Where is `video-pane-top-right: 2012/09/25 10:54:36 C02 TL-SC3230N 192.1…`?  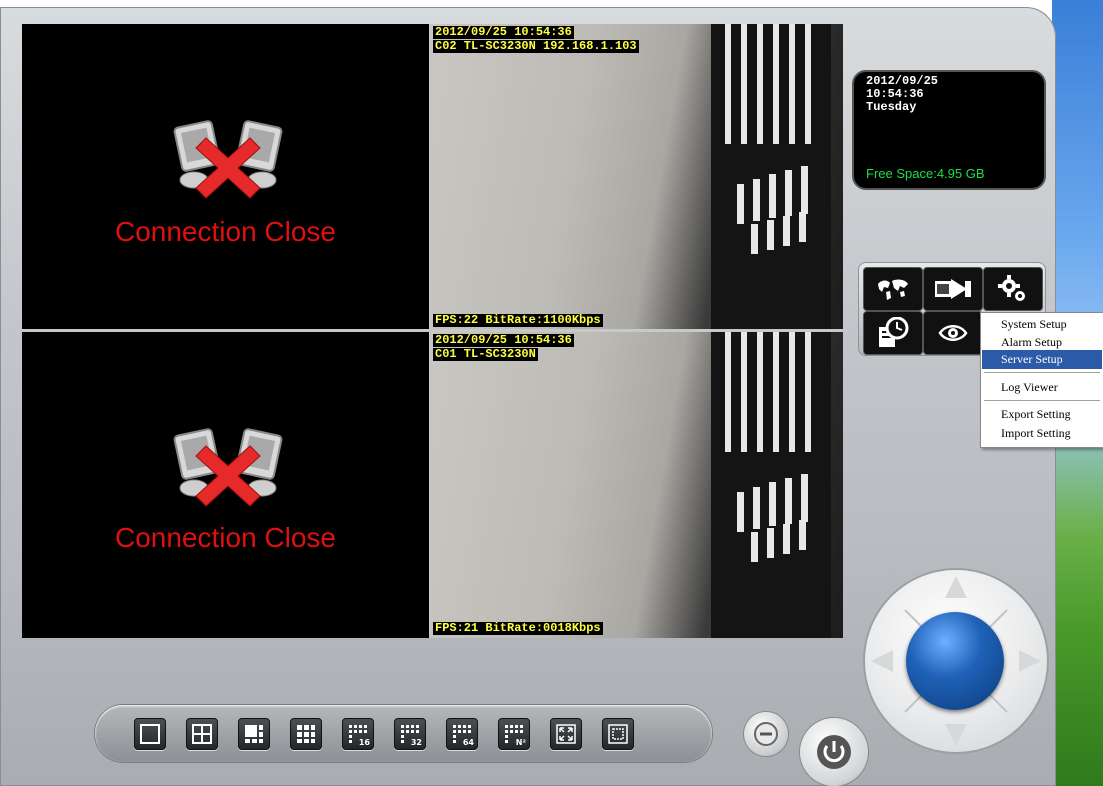 video-pane-top-right: 2012/09/25 10:54:36 C02 TL-SC3230N 192.1… is located at coordinates (637, 176).